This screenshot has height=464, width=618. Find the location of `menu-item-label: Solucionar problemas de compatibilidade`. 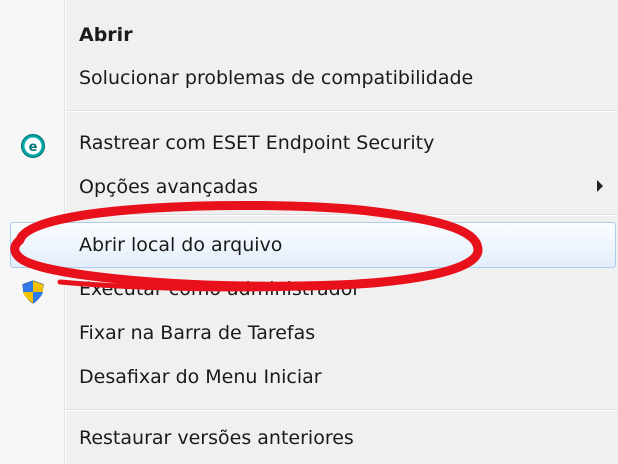

menu-item-label: Solucionar problemas de compatibilidade is located at coordinates (276, 78).